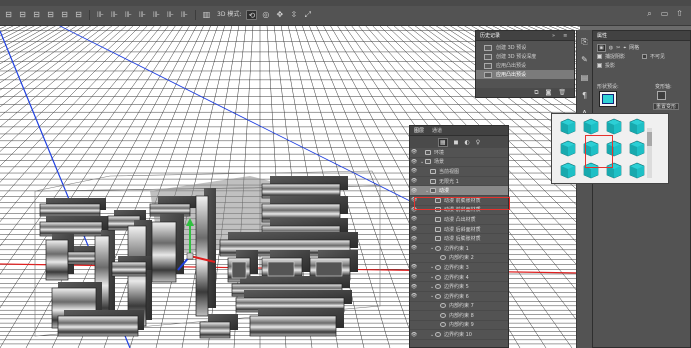  Describe the element at coordinates (293, 15) in the screenshot. I see `slide-3d-icon: ⇳` at that location.